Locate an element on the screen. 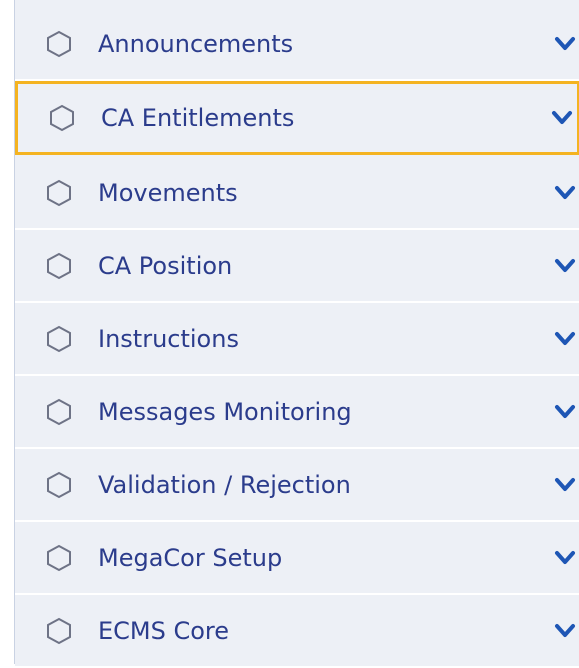 The width and height of the screenshot is (579, 668). menu-item-ca-position: CA Position is located at coordinates (297, 266).